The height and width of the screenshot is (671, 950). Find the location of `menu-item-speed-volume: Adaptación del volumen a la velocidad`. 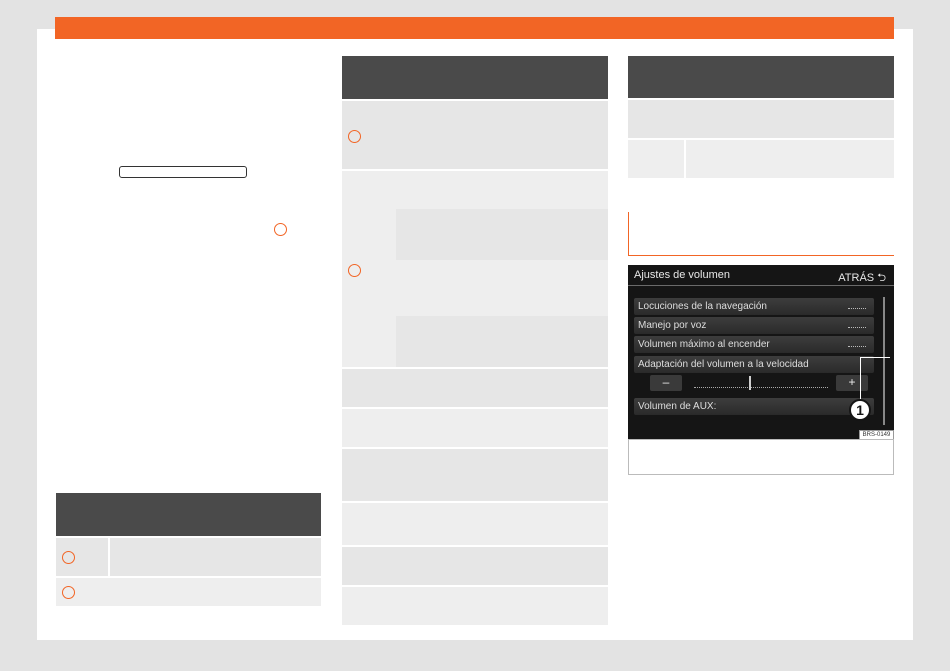

menu-item-speed-volume: Adaptación del volumen a la velocidad is located at coordinates (754, 364).